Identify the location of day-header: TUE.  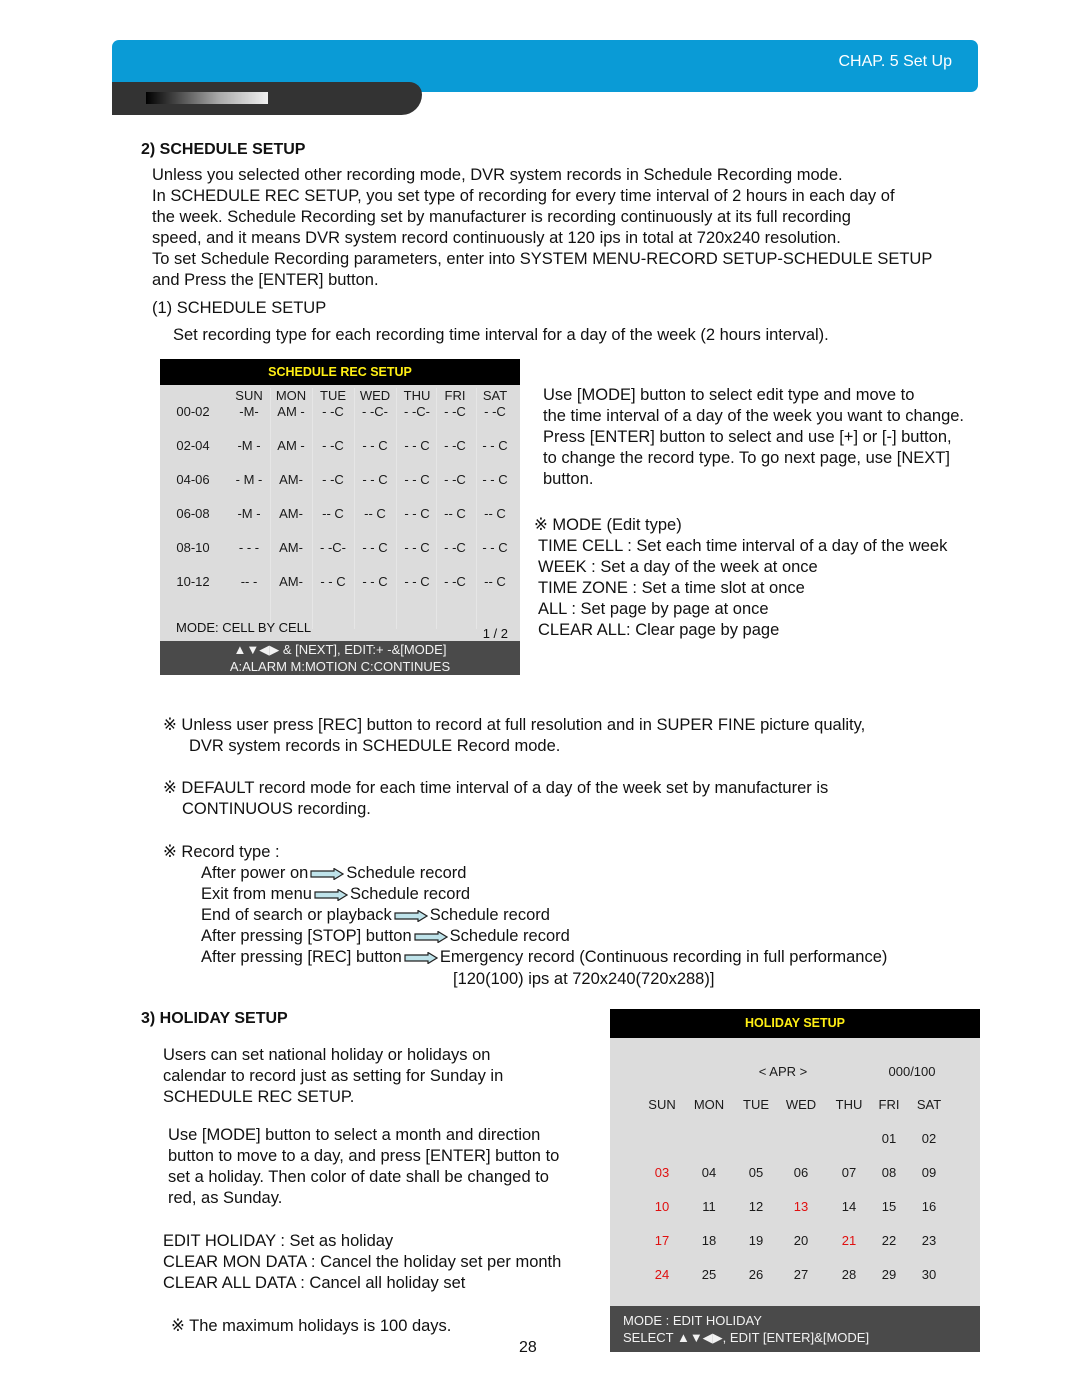
(333, 395).